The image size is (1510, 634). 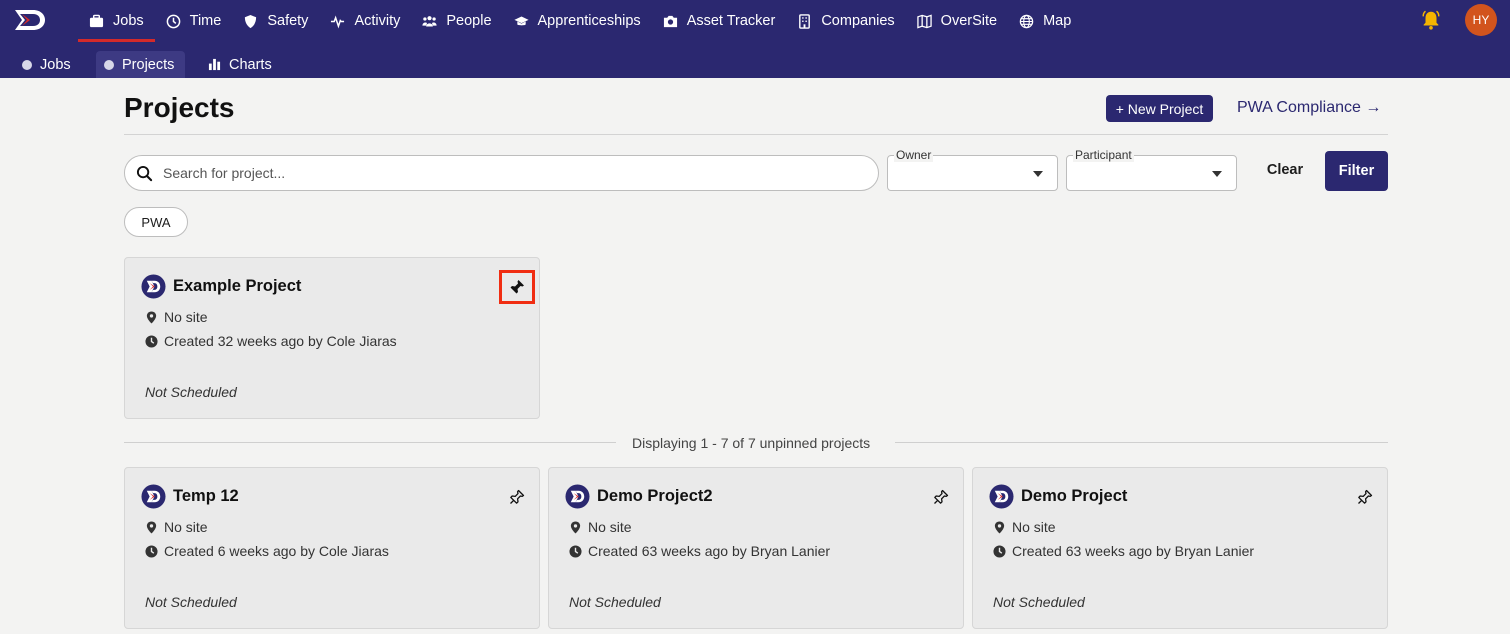 What do you see at coordinates (1481, 20) in the screenshot?
I see `user-avatar: HY` at bounding box center [1481, 20].